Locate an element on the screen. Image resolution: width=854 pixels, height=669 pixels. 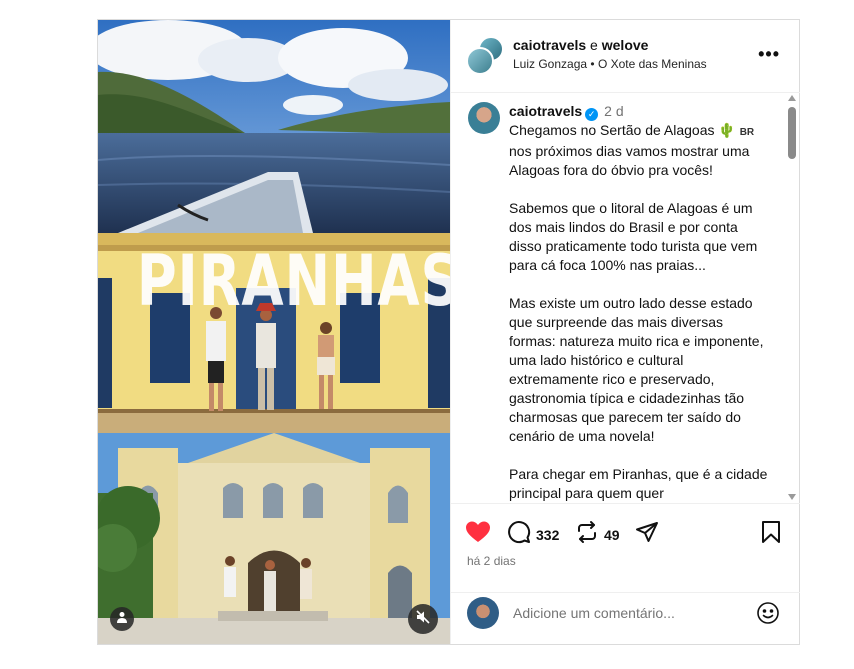
caption-header: caiotravels ✓ 2 d is located at coordinates (640, 111).